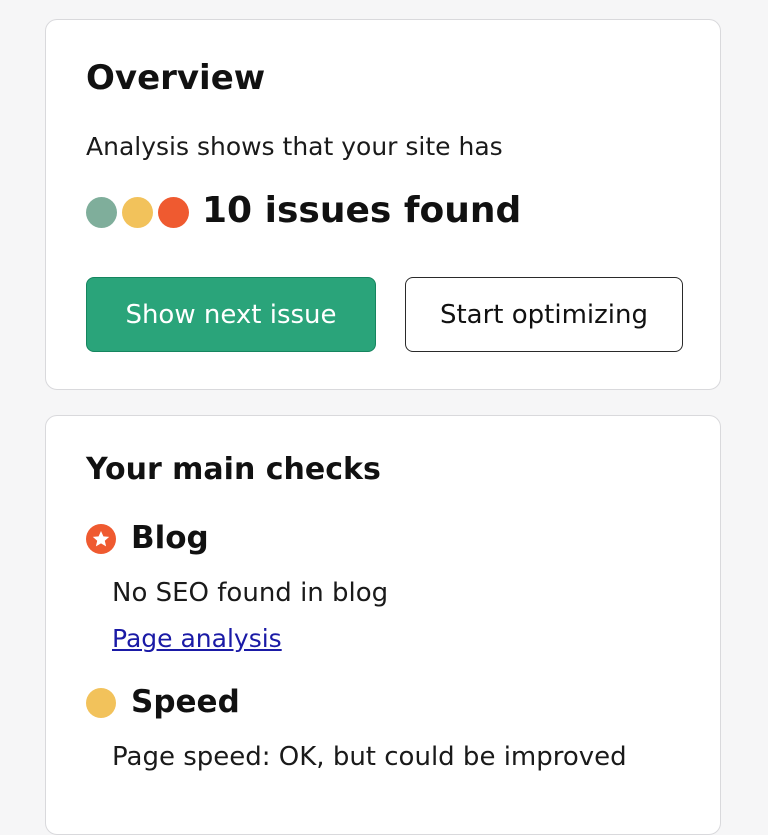 The width and height of the screenshot is (768, 835). I want to click on overview-subtitle: Analysis shows that your site has, so click(294, 146).